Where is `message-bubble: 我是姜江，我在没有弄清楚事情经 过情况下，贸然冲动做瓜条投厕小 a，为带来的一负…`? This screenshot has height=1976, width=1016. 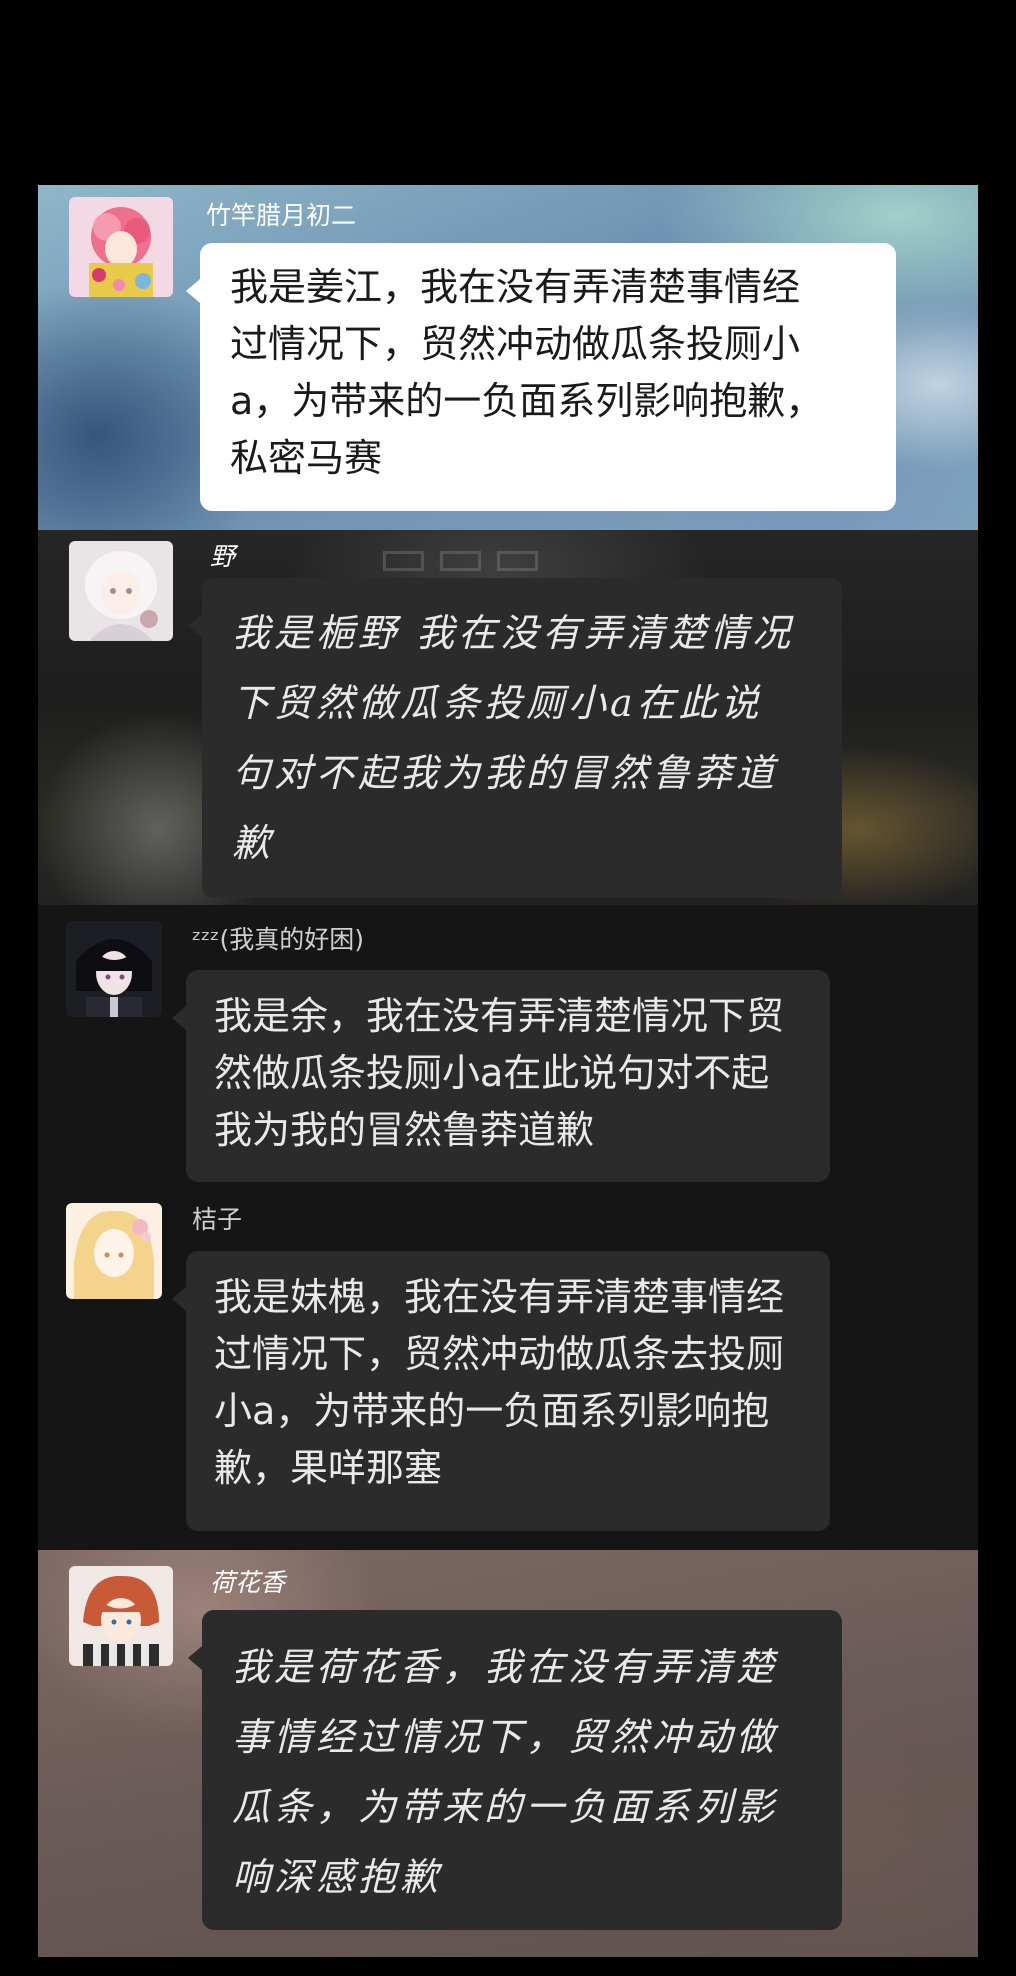 message-bubble: 我是姜江，我在没有弄清楚事情经 过情况下，贸然冲动做瓜条投厕小 a，为带来的一负… is located at coordinates (541, 377).